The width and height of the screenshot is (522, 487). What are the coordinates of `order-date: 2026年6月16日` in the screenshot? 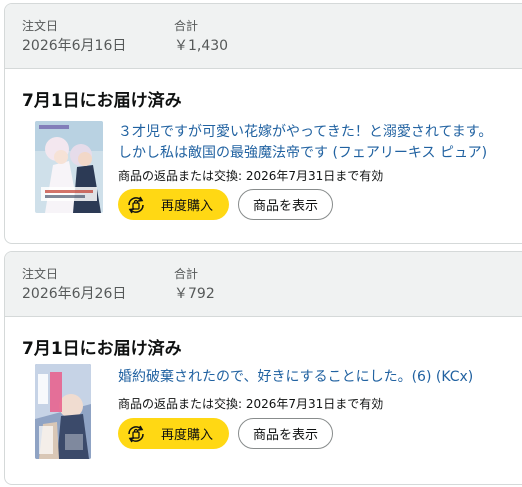 It's located at (74, 46).